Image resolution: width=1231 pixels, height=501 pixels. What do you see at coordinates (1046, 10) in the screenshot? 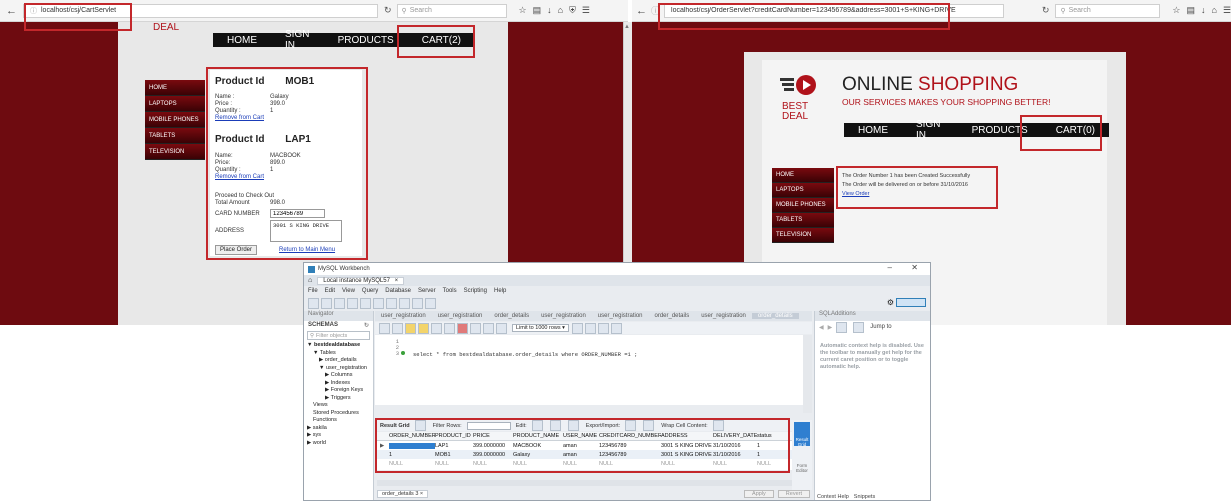
I see `reload-icon: ↻` at bounding box center [1046, 10].